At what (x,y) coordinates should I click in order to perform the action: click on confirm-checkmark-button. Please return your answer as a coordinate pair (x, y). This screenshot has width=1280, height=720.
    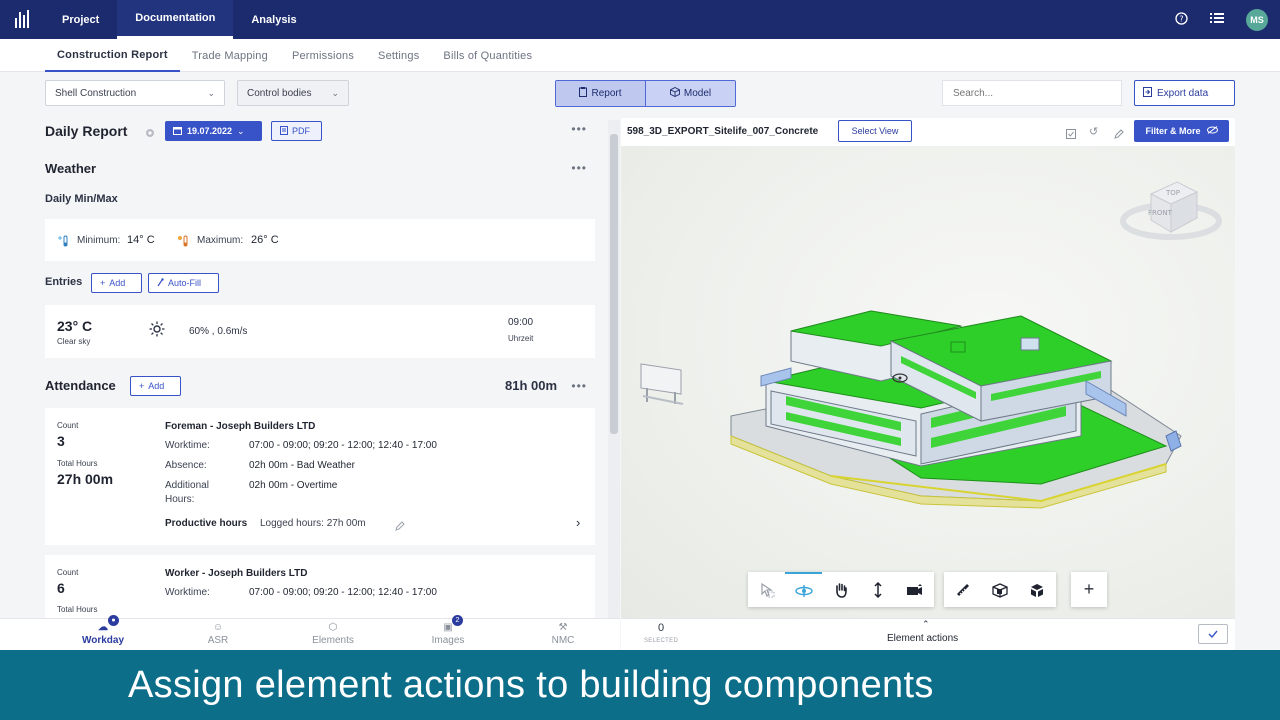
    Looking at the image, I should click on (1213, 634).